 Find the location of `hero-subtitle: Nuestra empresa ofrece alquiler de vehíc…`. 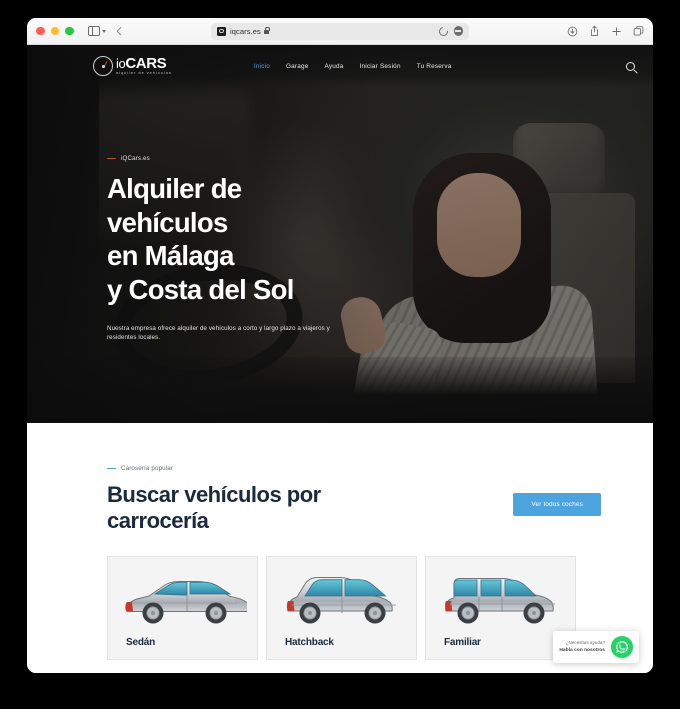

hero-subtitle: Nuestra empresa ofrece alquiler de vehíc… is located at coordinates (218, 333).